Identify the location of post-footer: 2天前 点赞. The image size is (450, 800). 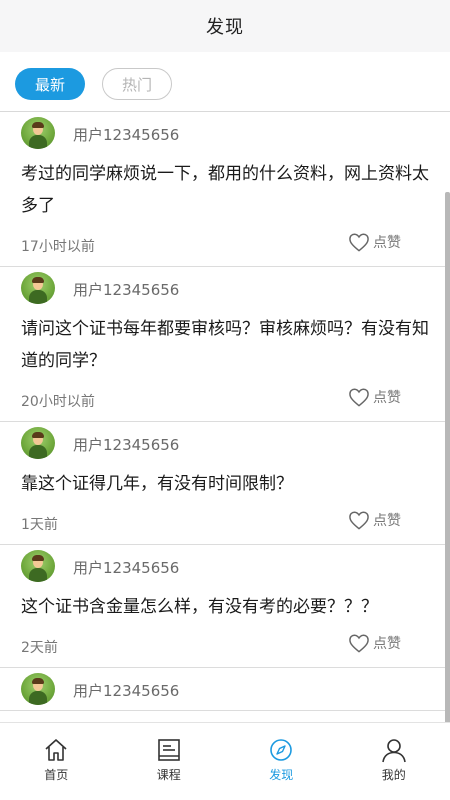
(225, 645).